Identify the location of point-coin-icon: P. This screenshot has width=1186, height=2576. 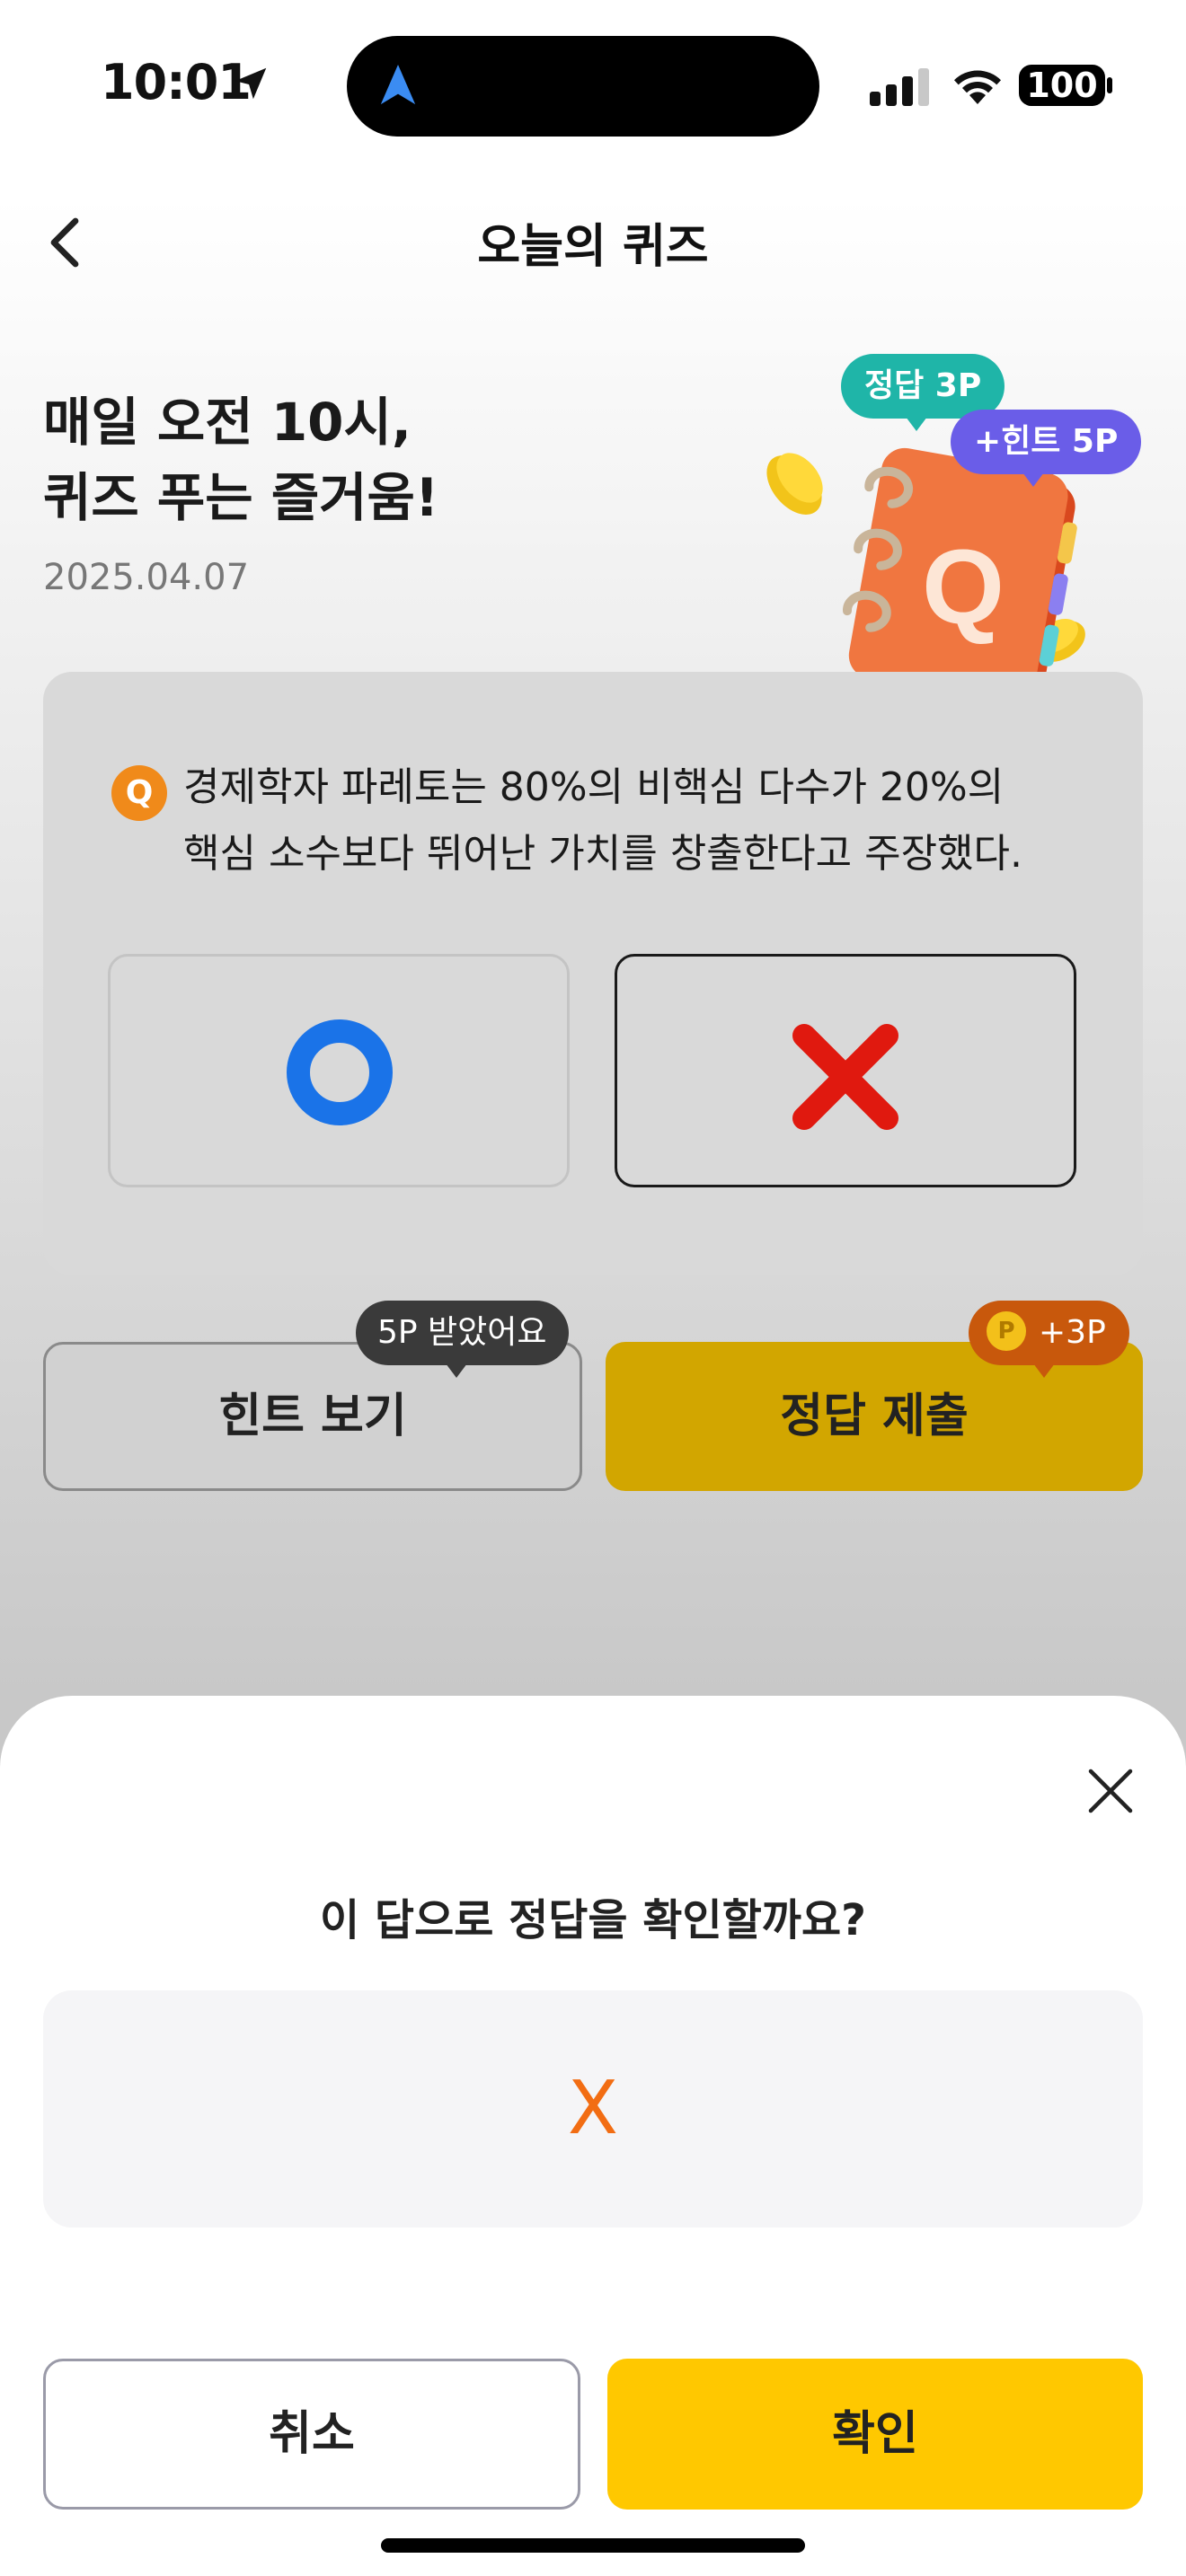
(1006, 1331).